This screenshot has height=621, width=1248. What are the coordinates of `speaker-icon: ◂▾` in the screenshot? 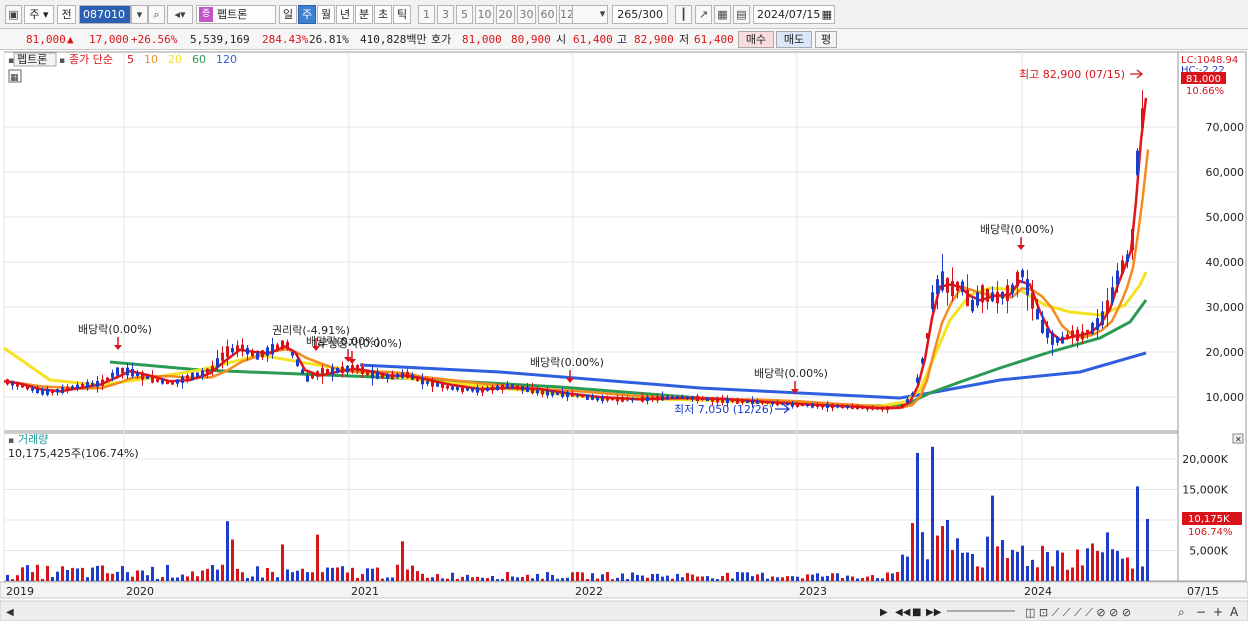 It's located at (180, 14).